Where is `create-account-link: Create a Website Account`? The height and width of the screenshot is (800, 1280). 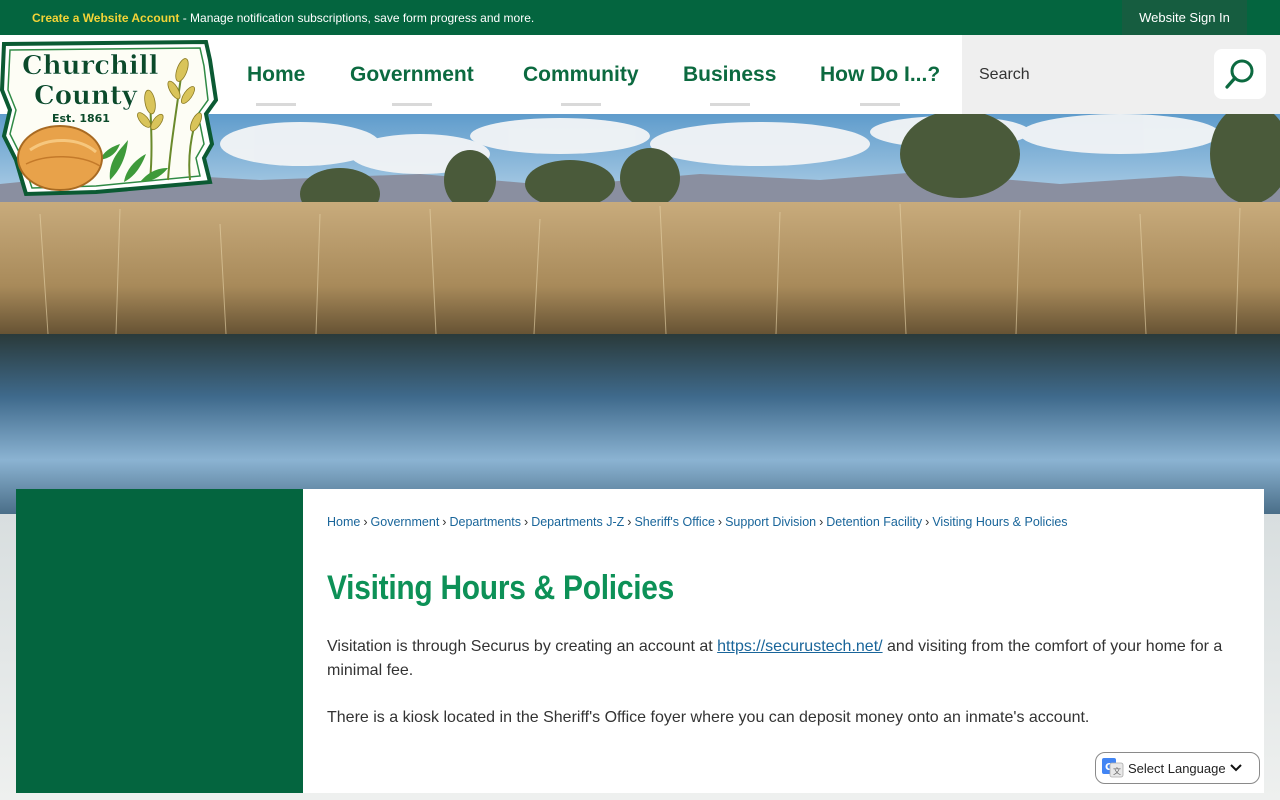 create-account-link: Create a Website Account is located at coordinates (105, 18).